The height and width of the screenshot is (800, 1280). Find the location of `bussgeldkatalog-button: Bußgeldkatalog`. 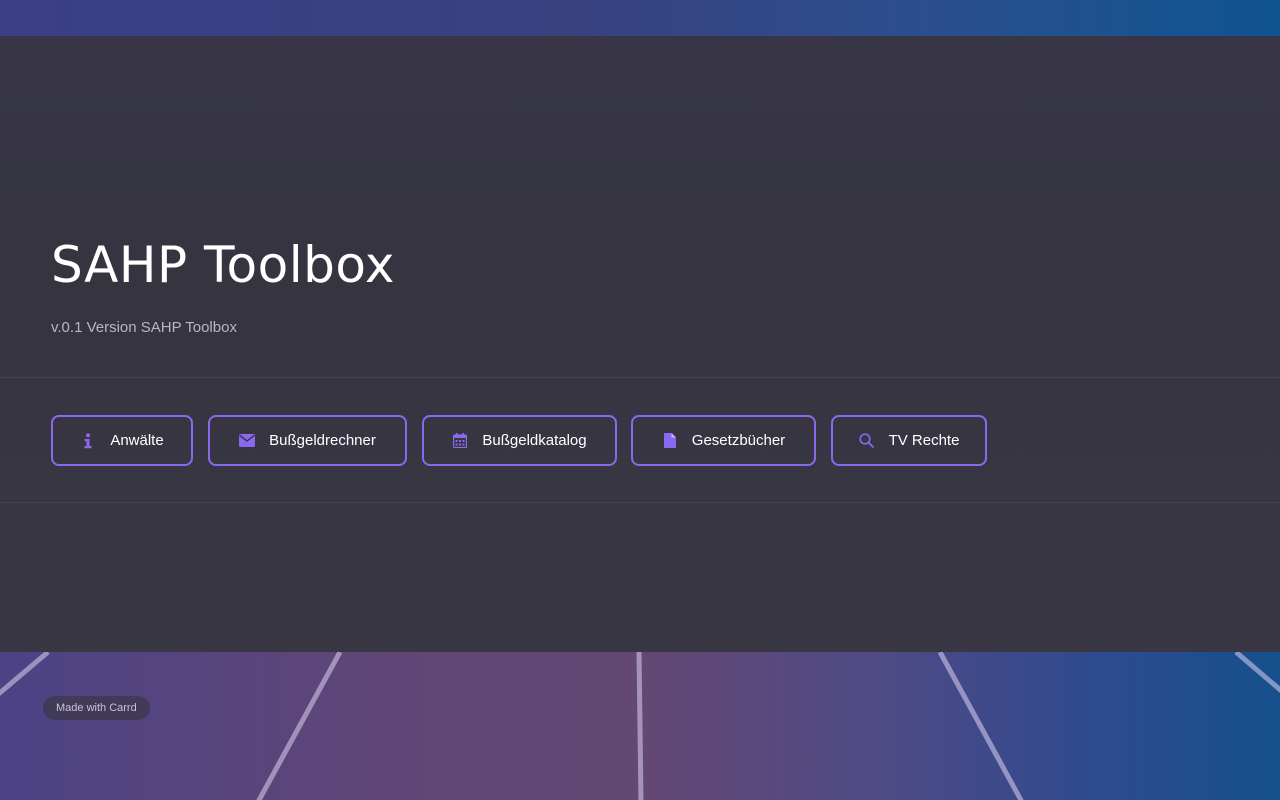

bussgeldkatalog-button: Bußgeldkatalog is located at coordinates (519, 440).